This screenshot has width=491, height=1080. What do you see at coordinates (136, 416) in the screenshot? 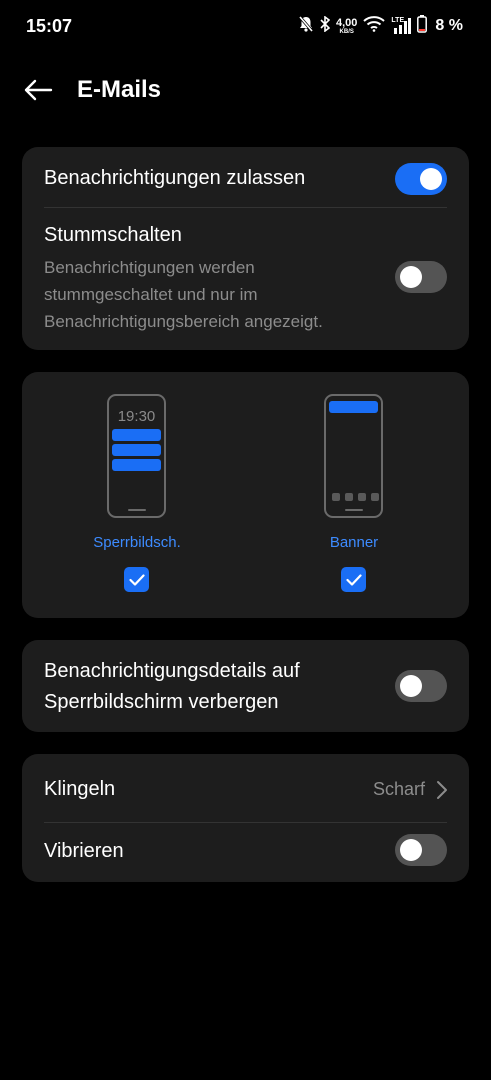
I see `preview-clock: 19:30` at bounding box center [136, 416].